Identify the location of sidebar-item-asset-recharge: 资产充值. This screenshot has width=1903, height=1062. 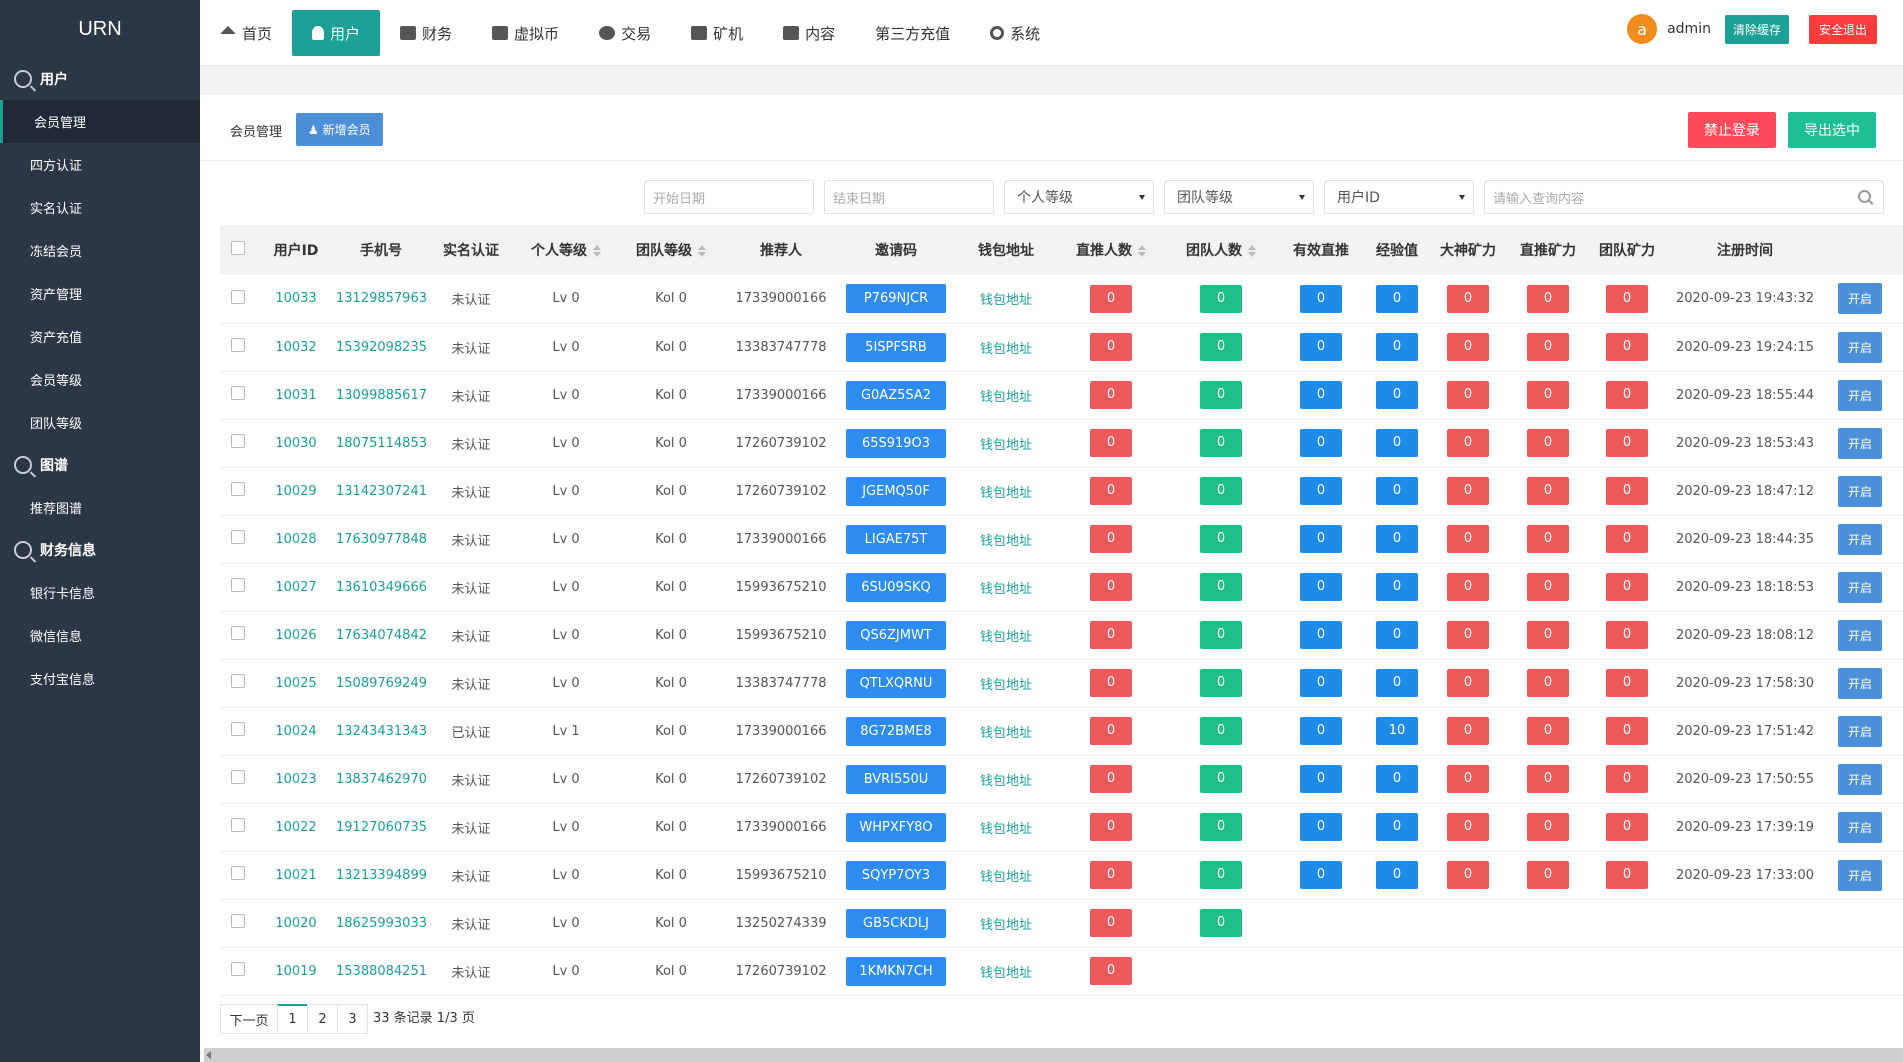
(100, 336).